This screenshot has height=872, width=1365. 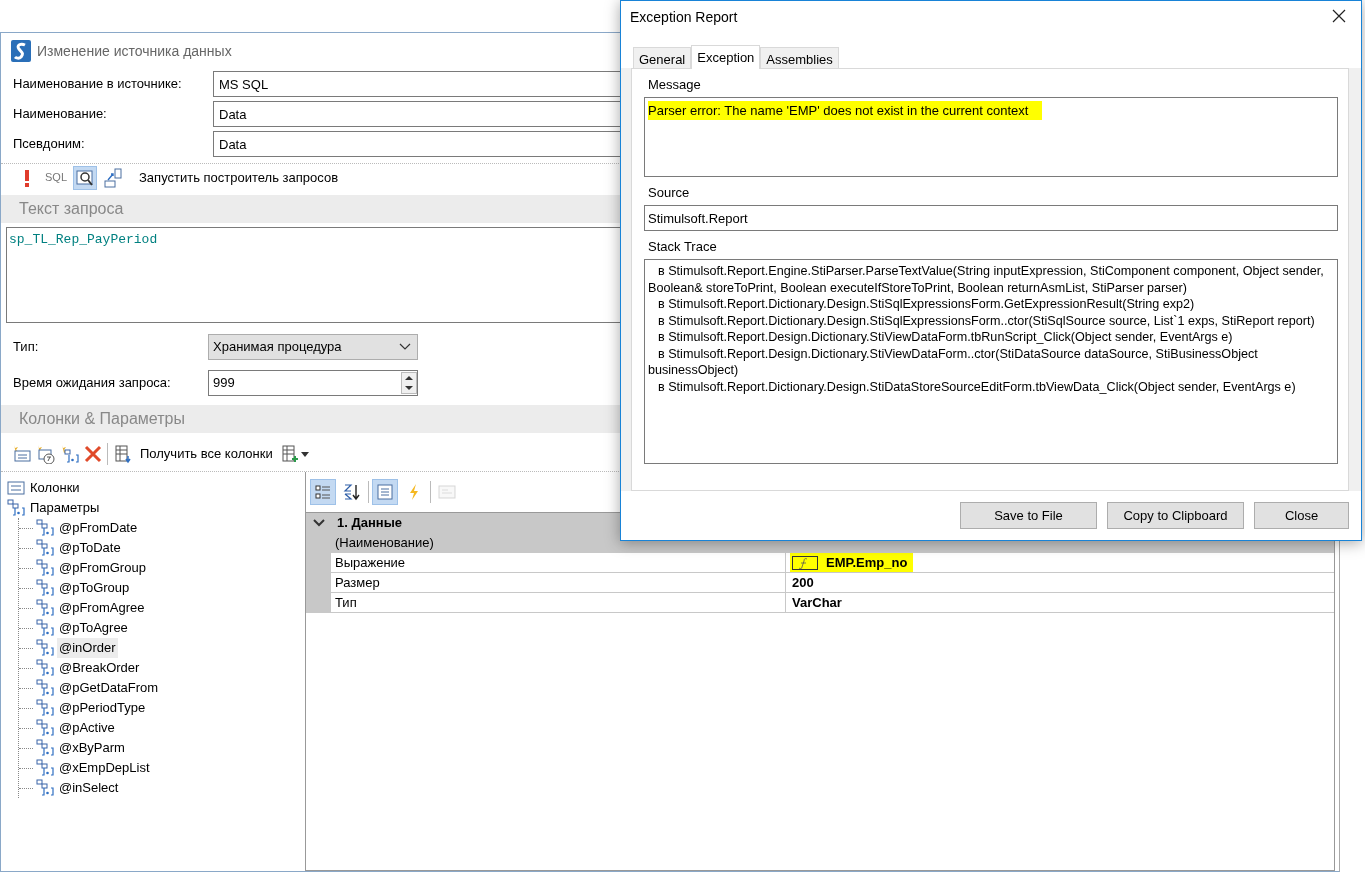 What do you see at coordinates (318, 603) in the screenshot?
I see `row-gutter` at bounding box center [318, 603].